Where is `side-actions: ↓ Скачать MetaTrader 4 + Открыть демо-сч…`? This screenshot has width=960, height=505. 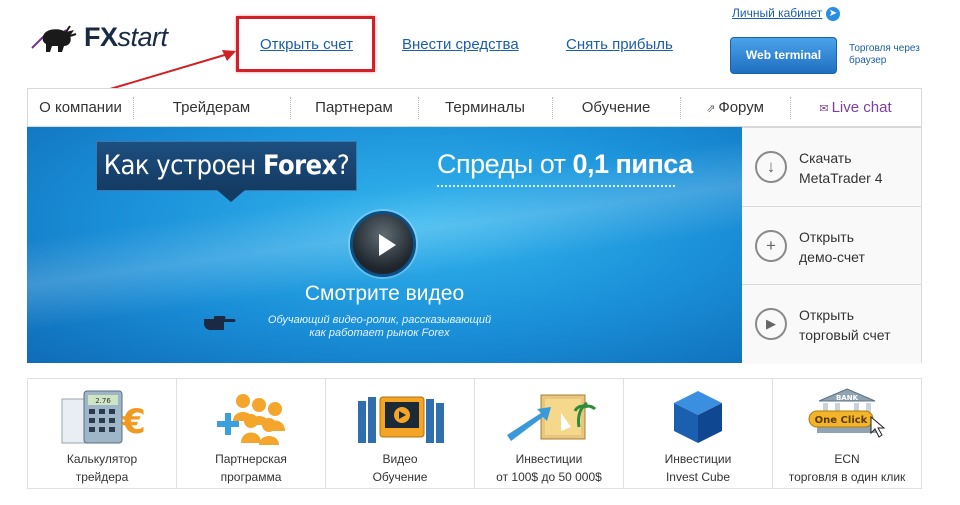
side-actions: ↓ Скачать MetaTrader 4 + Открыть демо-сч… is located at coordinates (832, 246).